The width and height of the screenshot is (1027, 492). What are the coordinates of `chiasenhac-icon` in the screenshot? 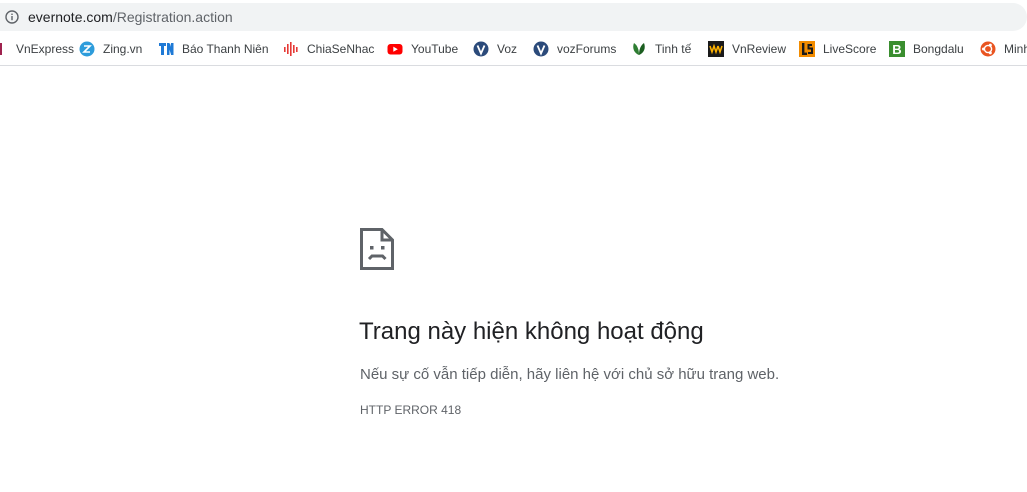 It's located at (291, 49).